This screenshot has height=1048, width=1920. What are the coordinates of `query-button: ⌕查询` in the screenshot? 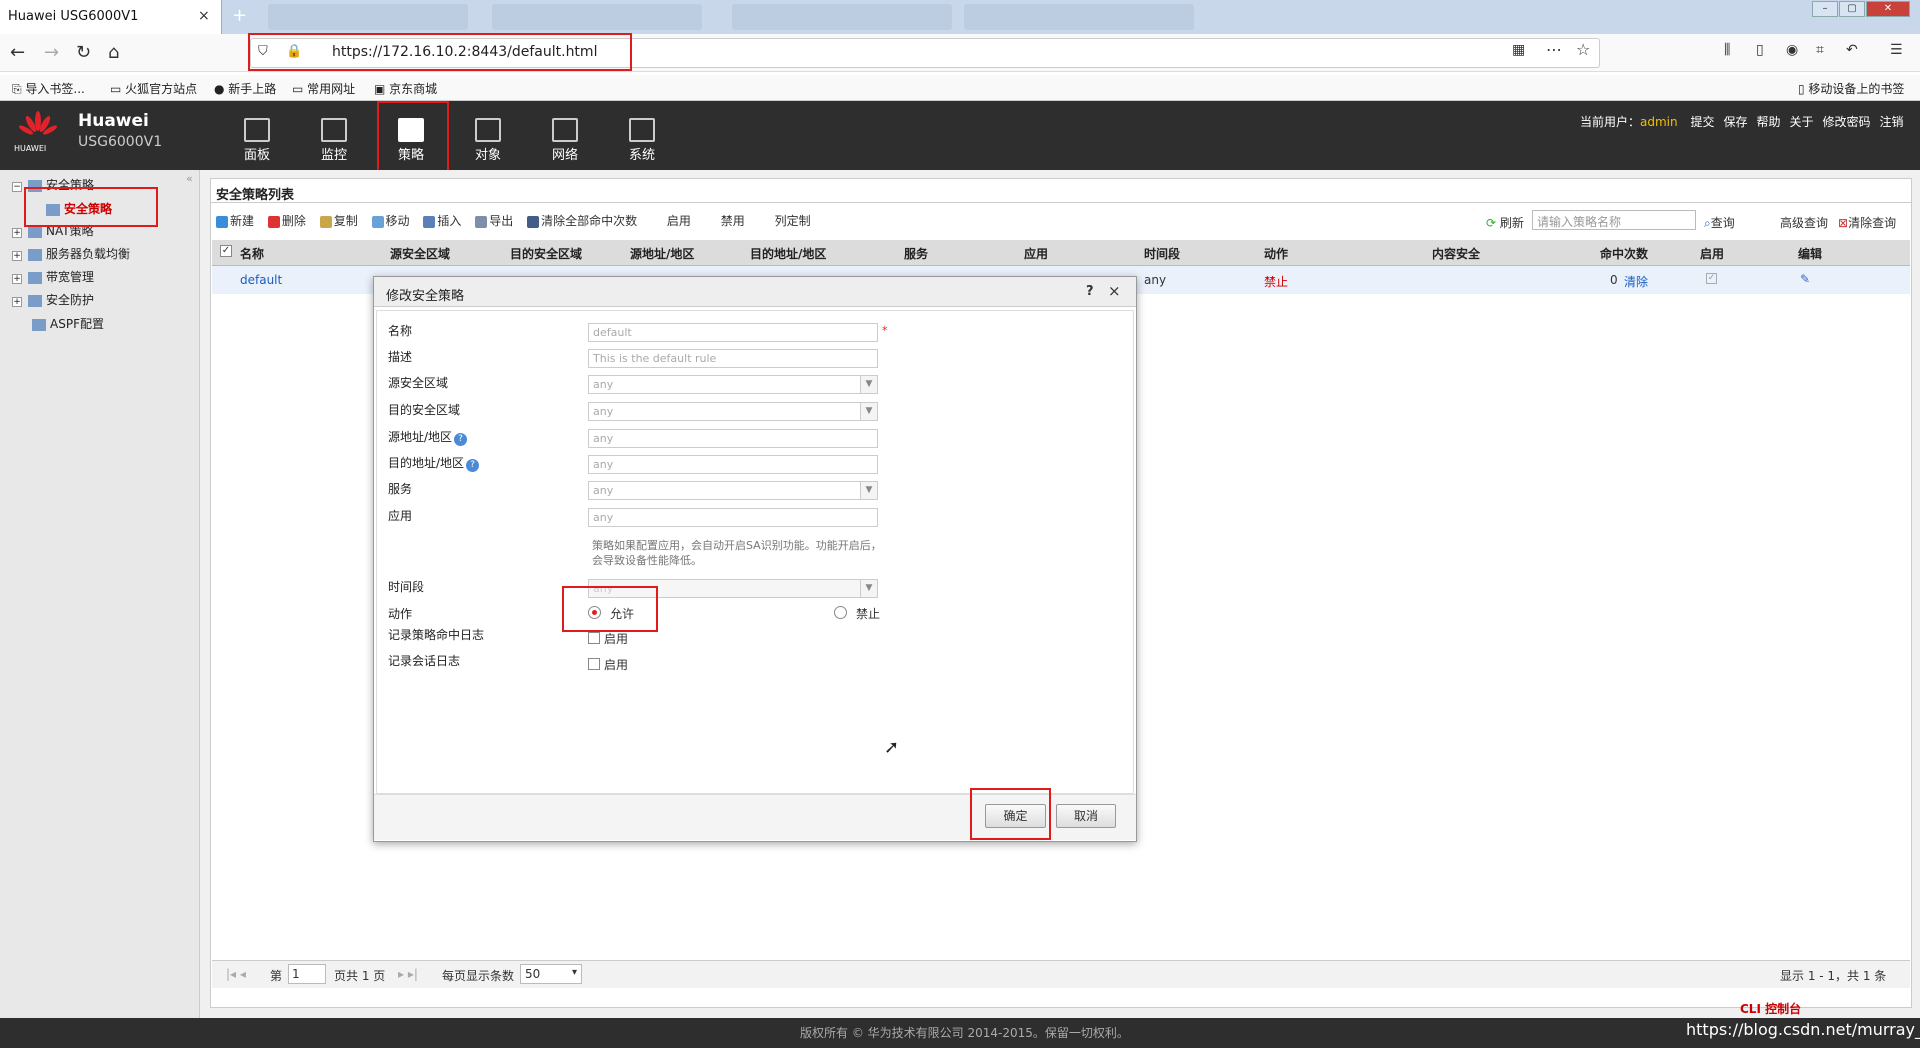 It's located at (1719, 222).